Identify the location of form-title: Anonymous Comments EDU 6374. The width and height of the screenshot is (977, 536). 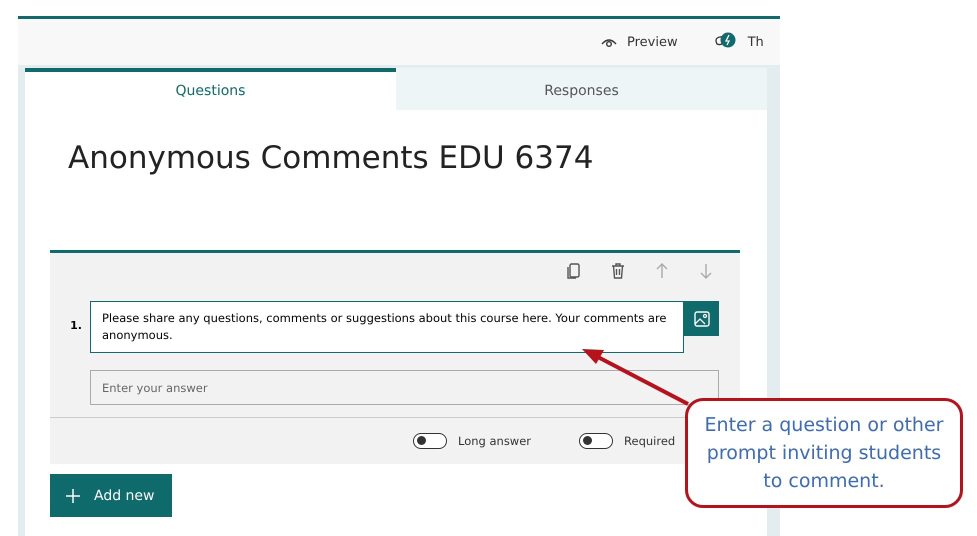
(331, 158).